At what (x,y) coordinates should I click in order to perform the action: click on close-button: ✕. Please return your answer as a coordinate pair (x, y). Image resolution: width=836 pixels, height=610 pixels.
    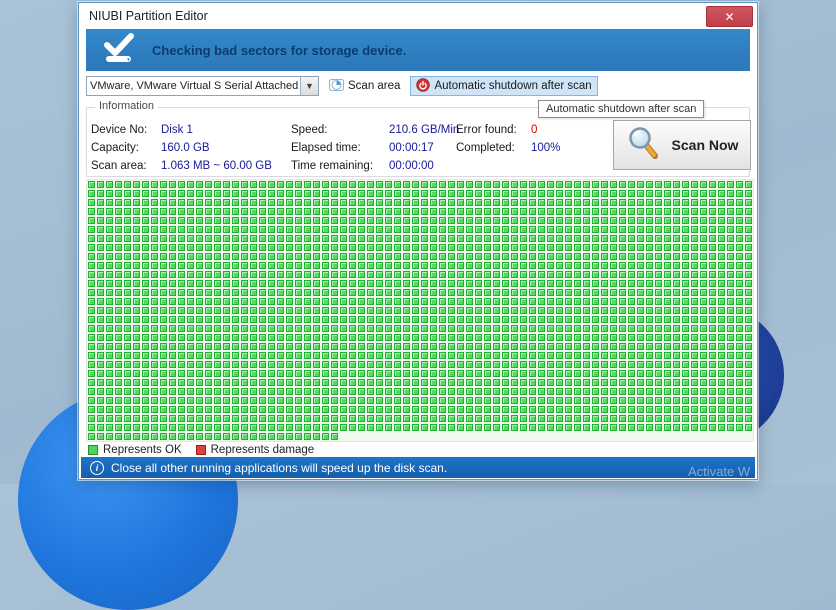
    Looking at the image, I should click on (729, 16).